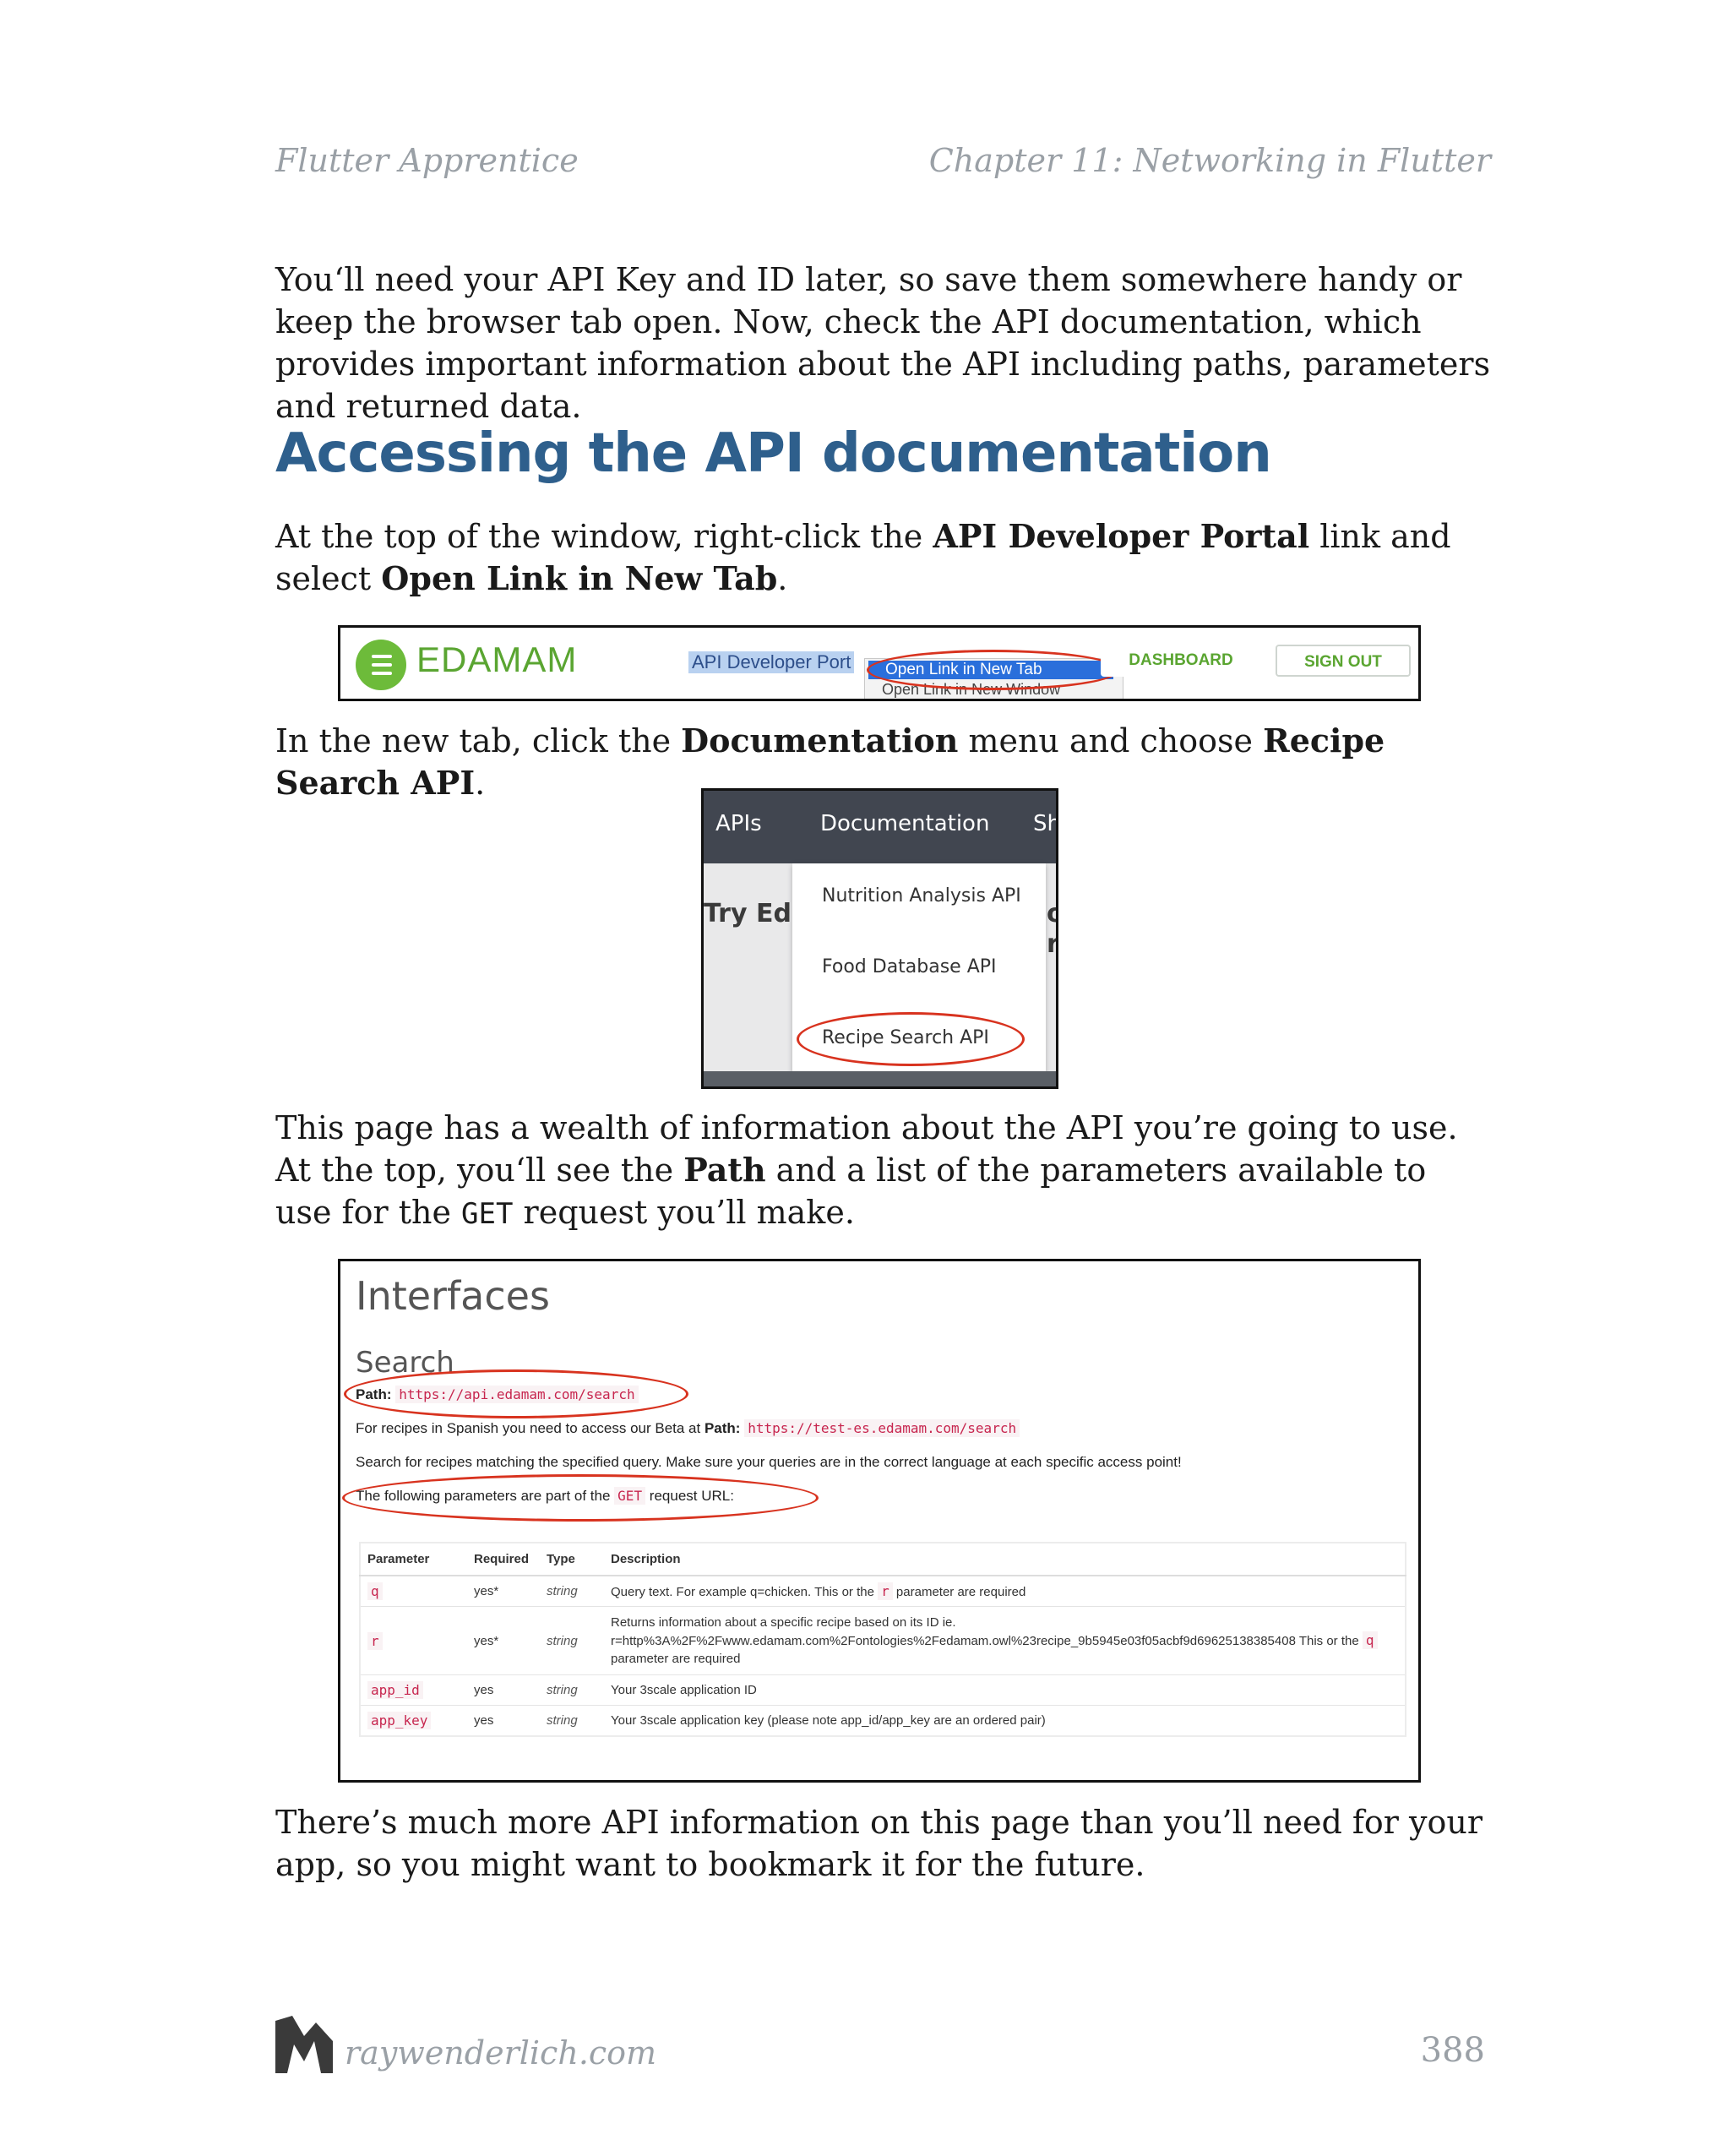 This screenshot has height=2156, width=1730. Describe the element at coordinates (1044, 823) in the screenshot. I see `nav-partial-item: Sh` at that location.